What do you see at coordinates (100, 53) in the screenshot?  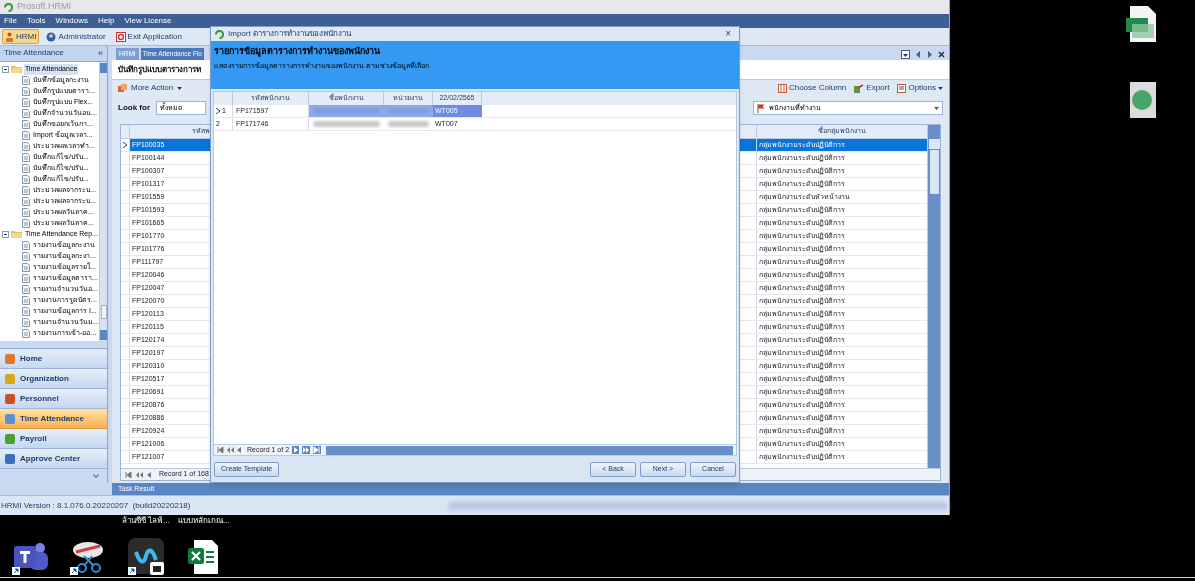 I see `collapse-button: «` at bounding box center [100, 53].